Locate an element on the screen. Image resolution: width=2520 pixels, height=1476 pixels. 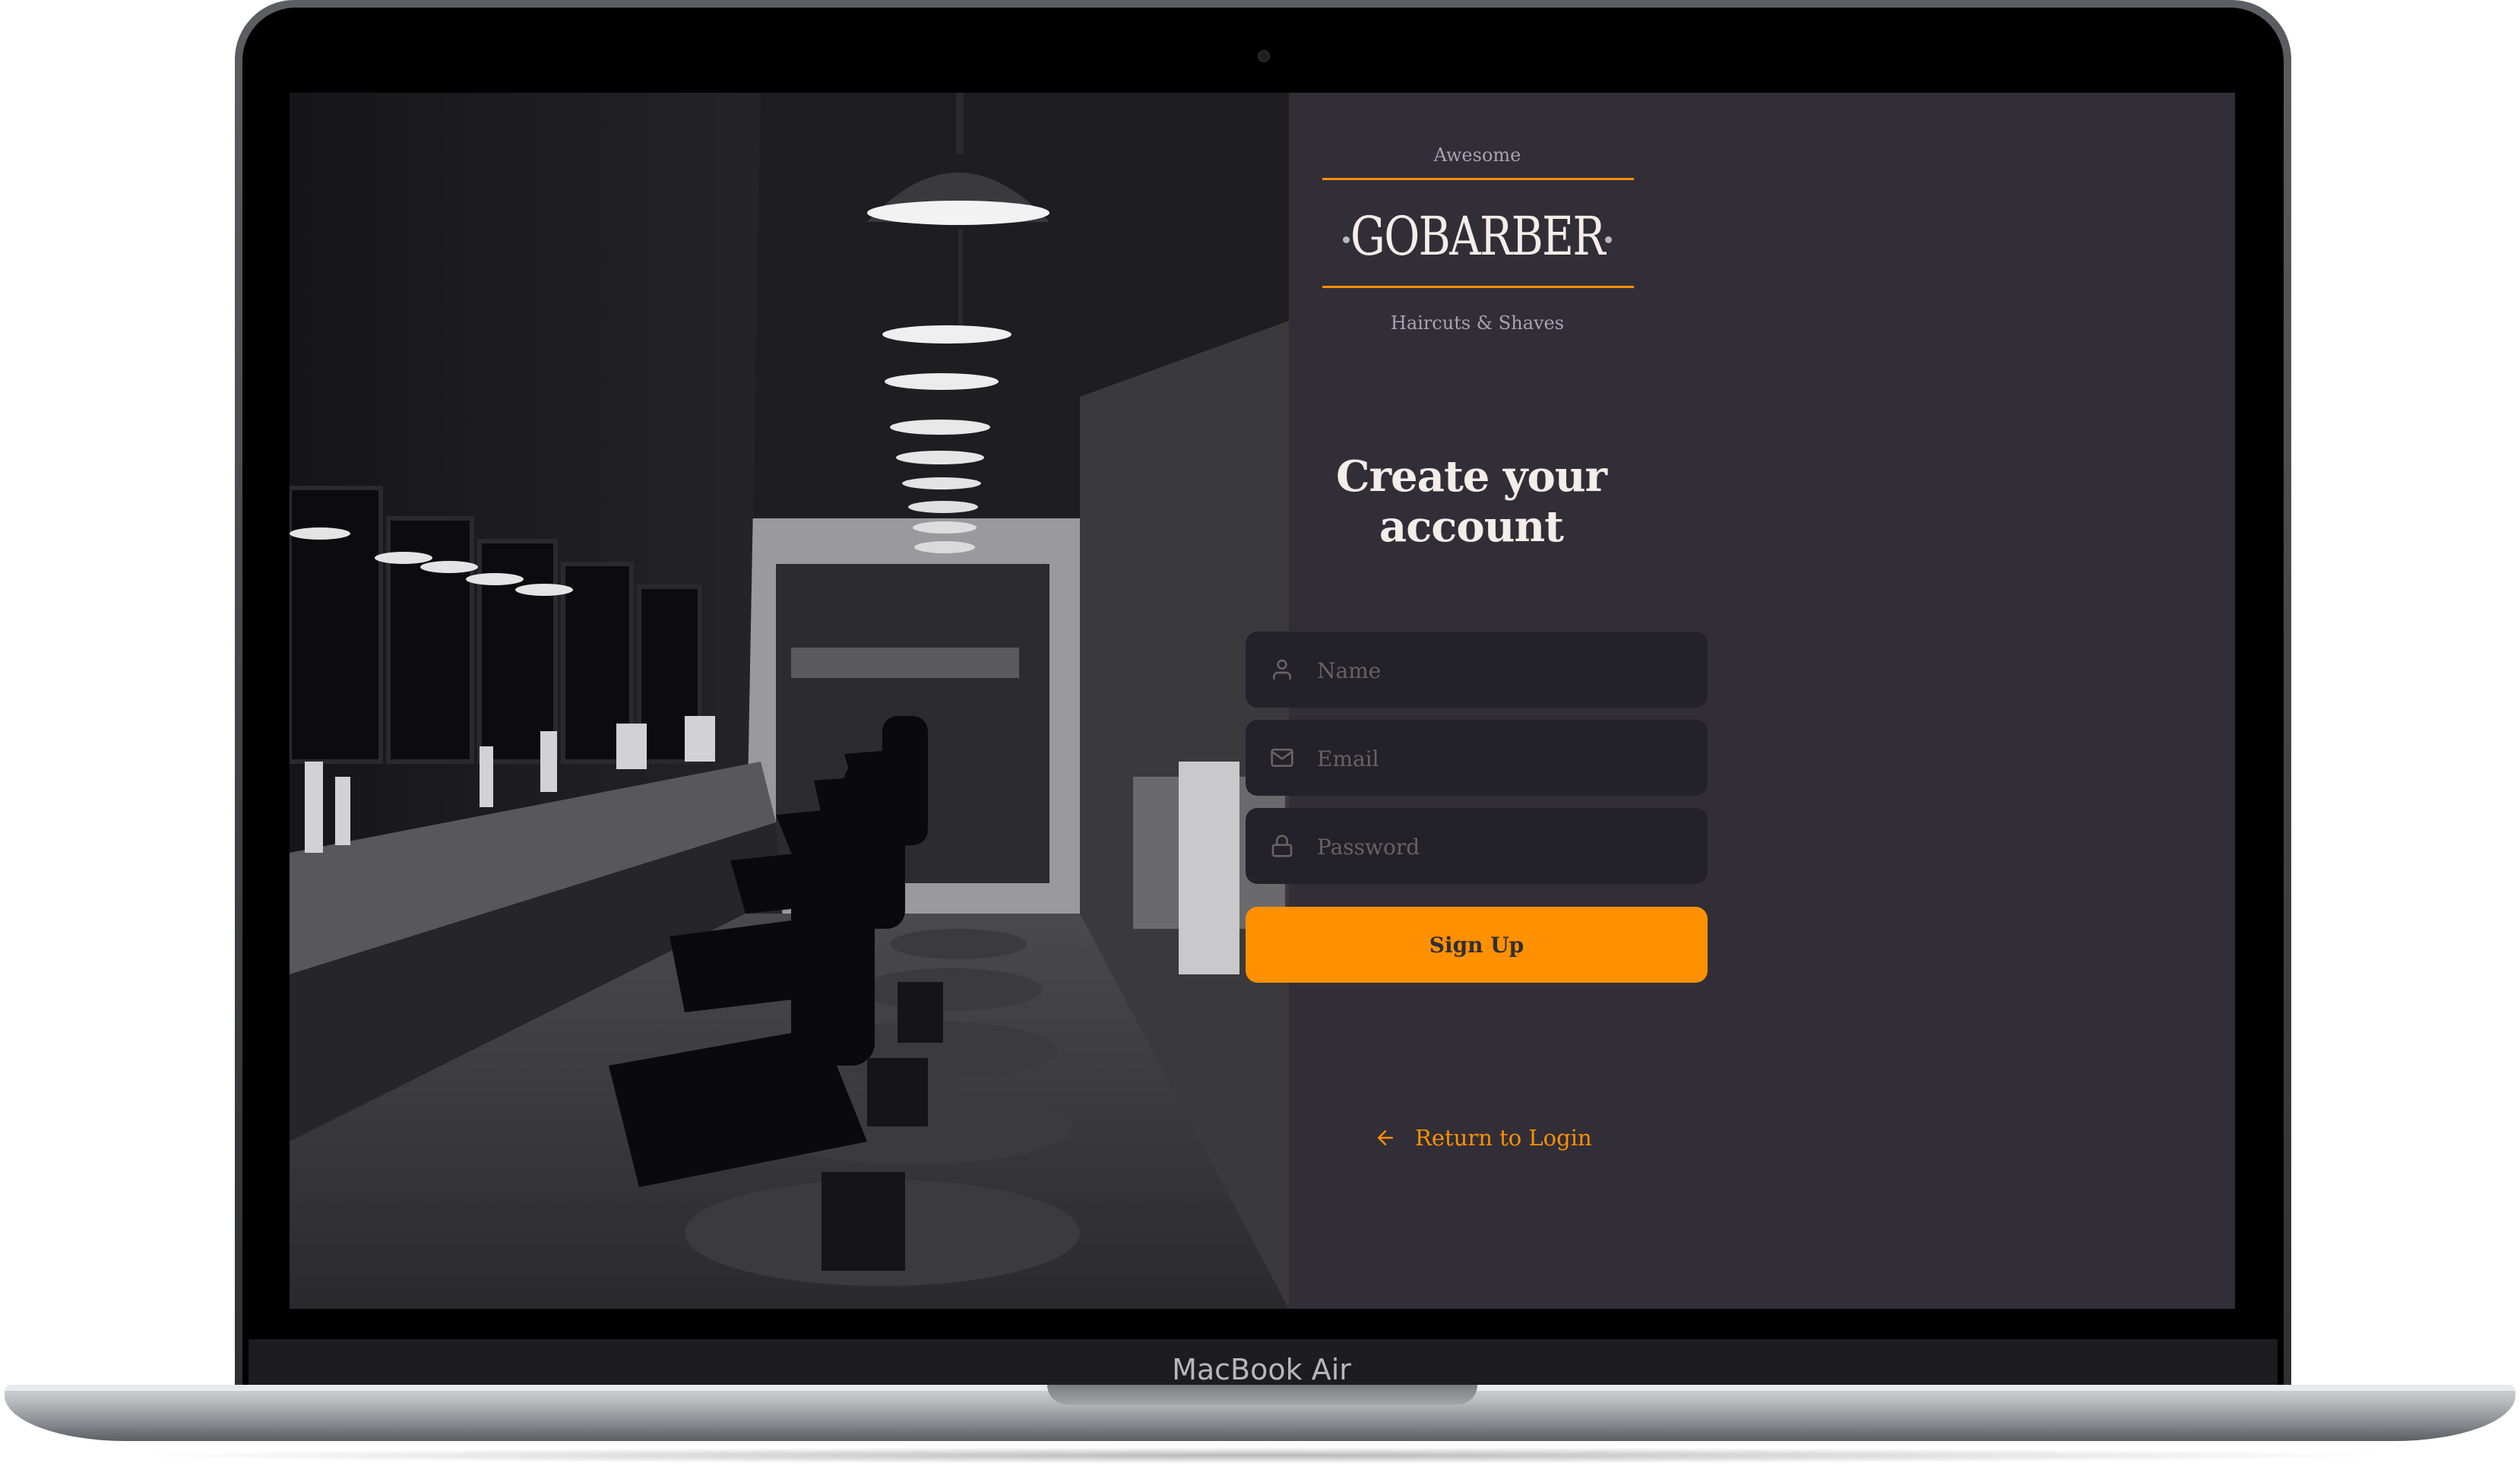
logo-tagline: Haircuts & Shaves is located at coordinates (1477, 323).